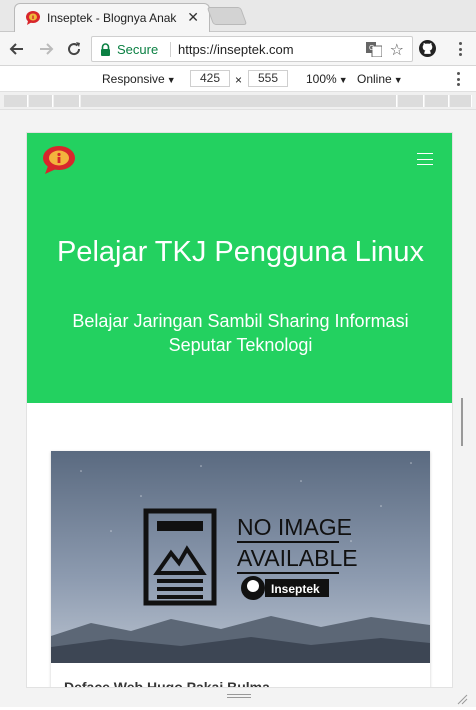  Describe the element at coordinates (462, 701) in the screenshot. I see `resize-corner-icon` at that location.